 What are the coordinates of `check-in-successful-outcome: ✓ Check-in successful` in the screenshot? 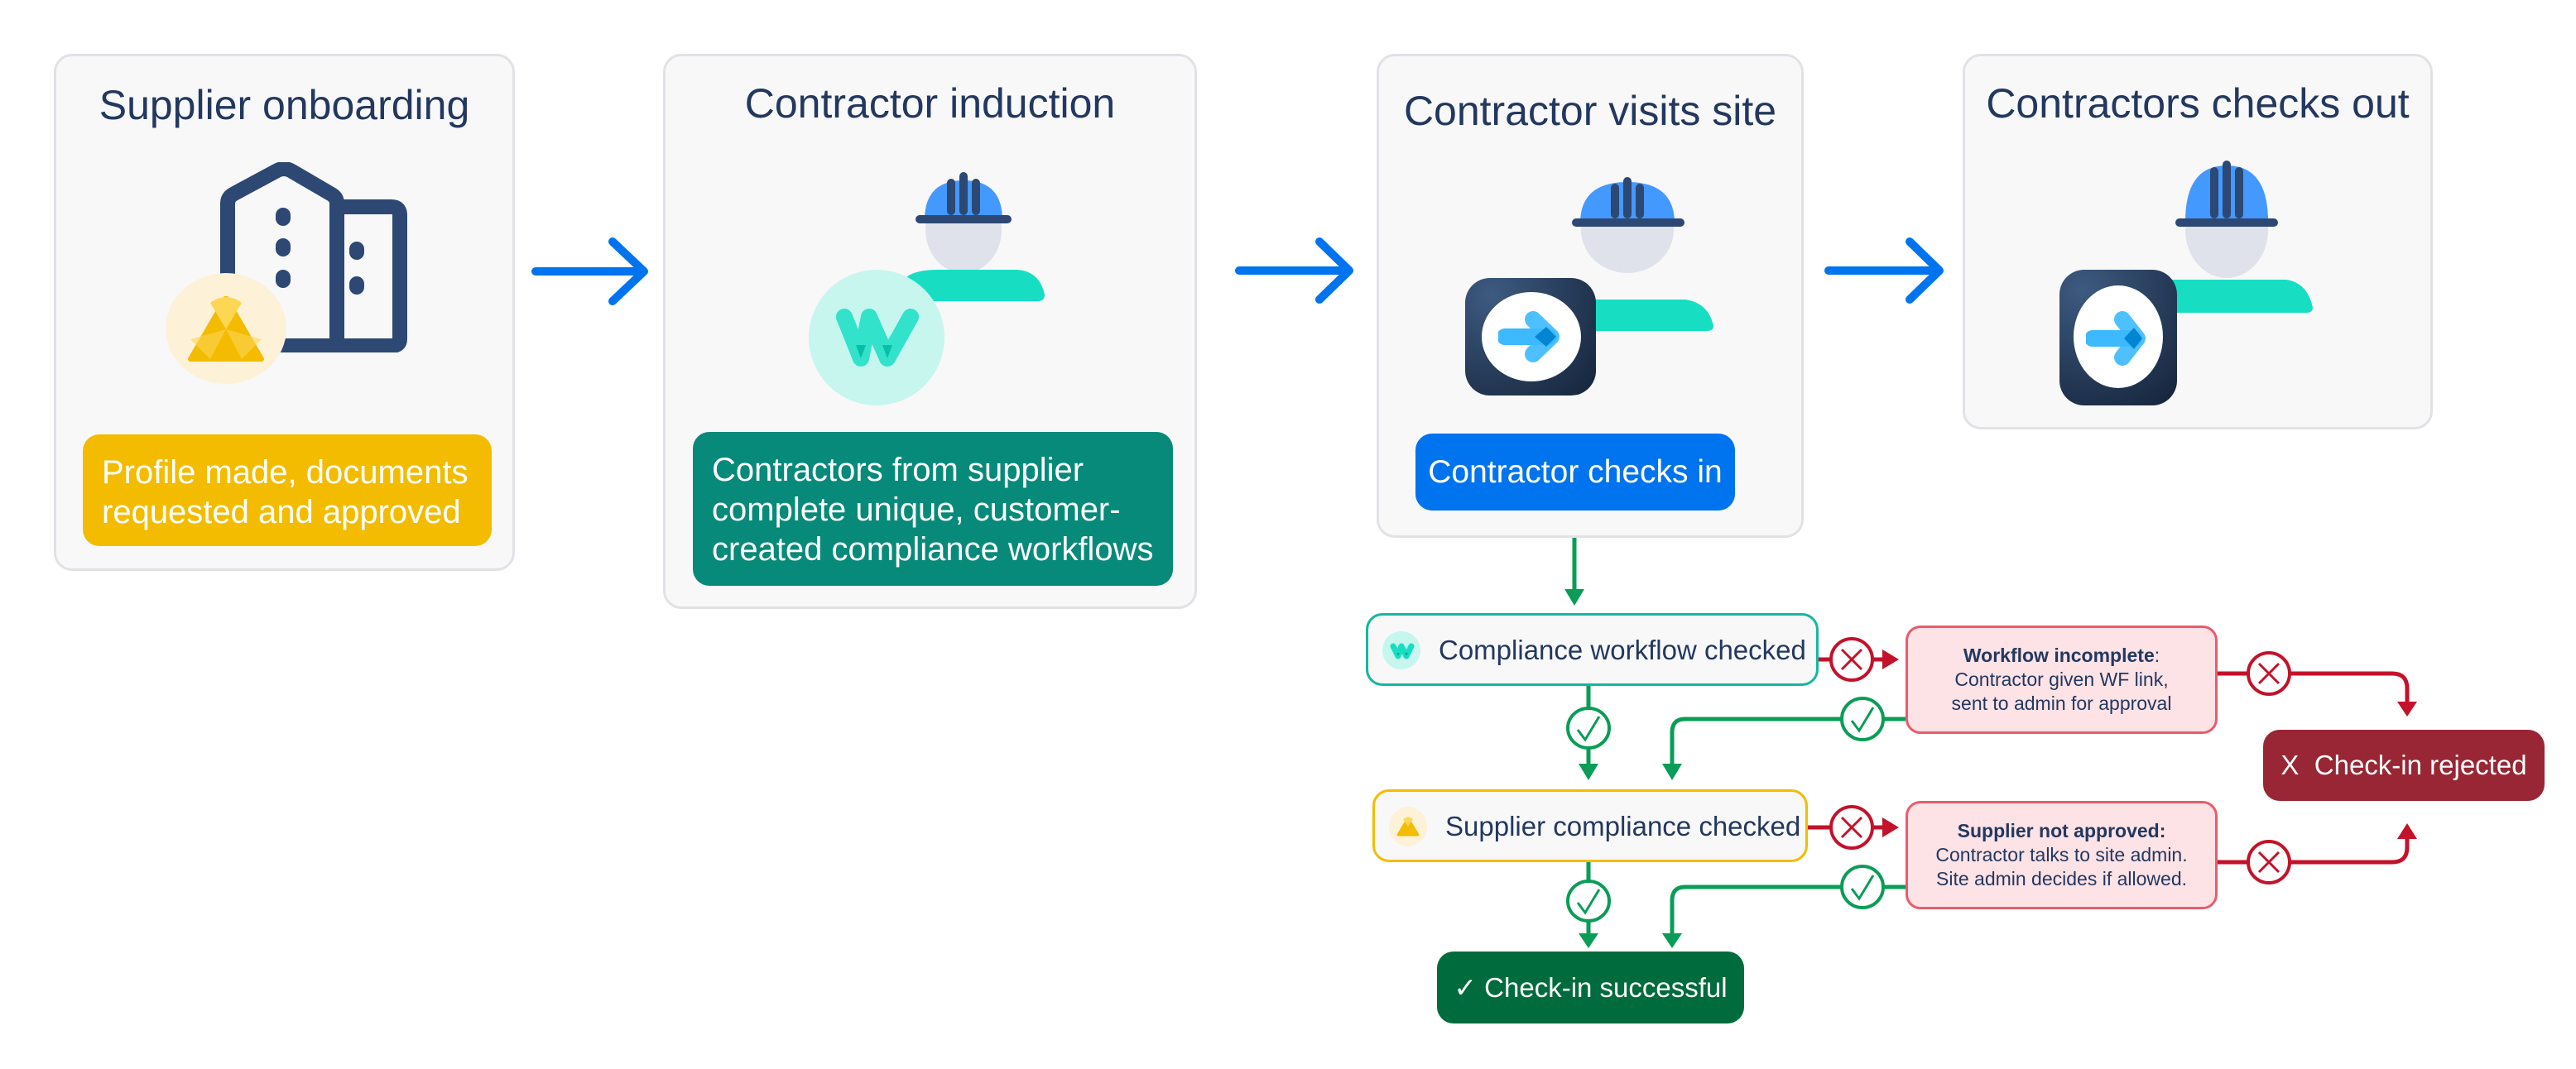 It's located at (1590, 987).